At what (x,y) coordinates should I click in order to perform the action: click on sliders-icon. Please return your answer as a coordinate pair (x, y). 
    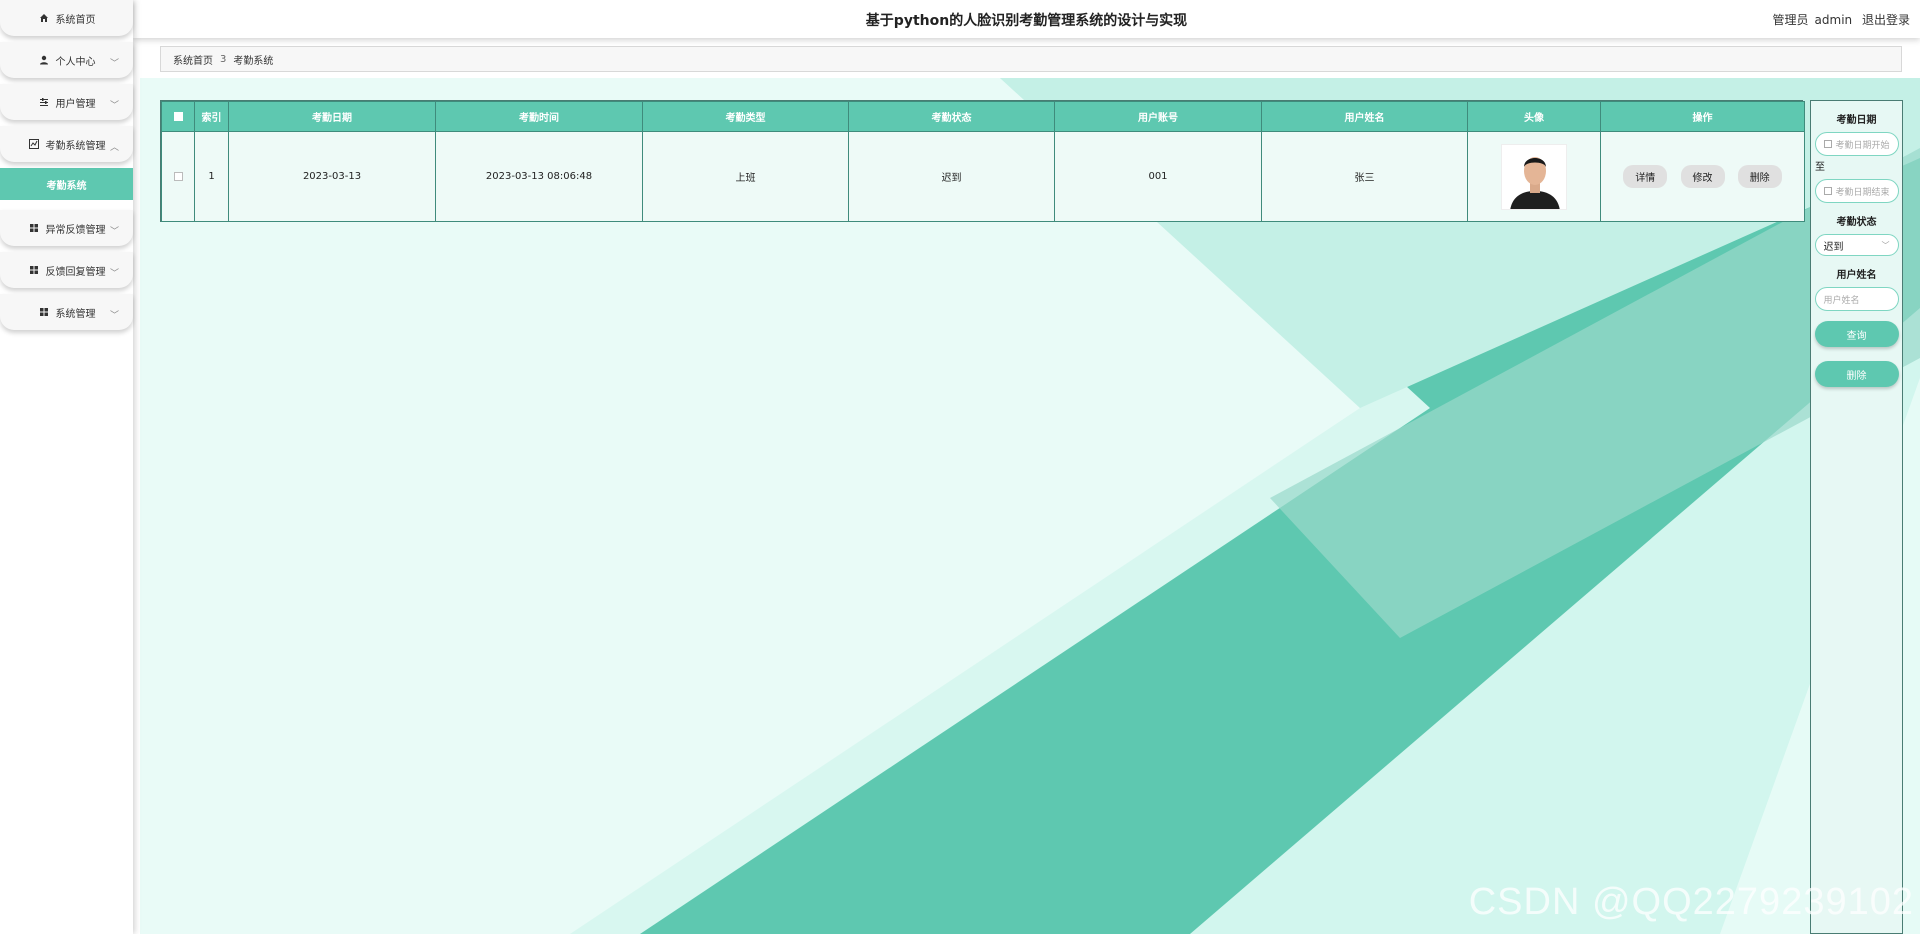
    Looking at the image, I should click on (44, 102).